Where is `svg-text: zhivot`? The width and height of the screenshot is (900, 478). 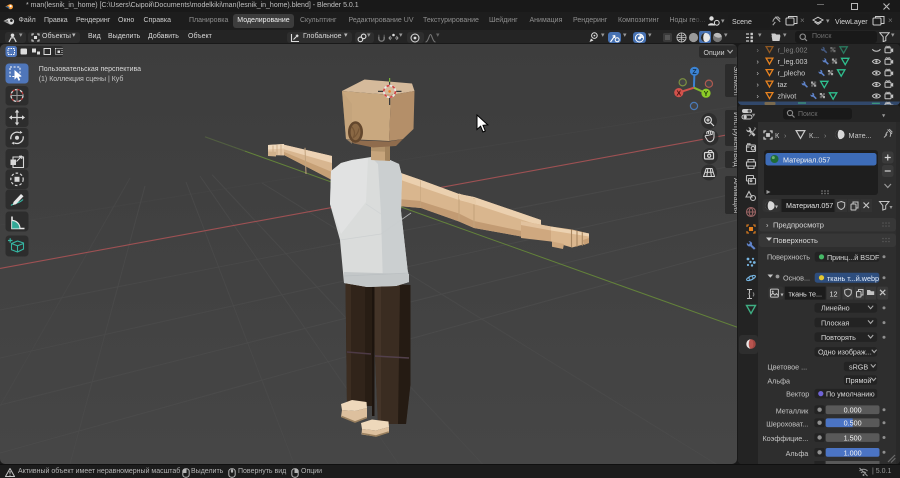
svg-text: zhivot is located at coordinates (787, 95).